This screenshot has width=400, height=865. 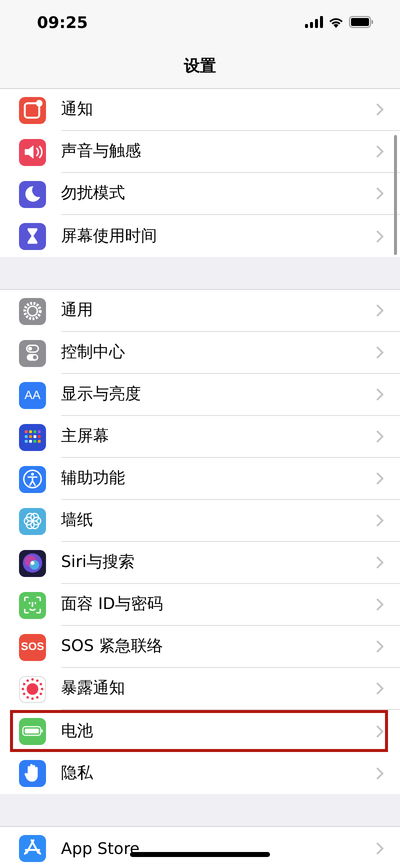 What do you see at coordinates (98, 562) in the screenshot?
I see `row-label: Siri与搜索` at bounding box center [98, 562].